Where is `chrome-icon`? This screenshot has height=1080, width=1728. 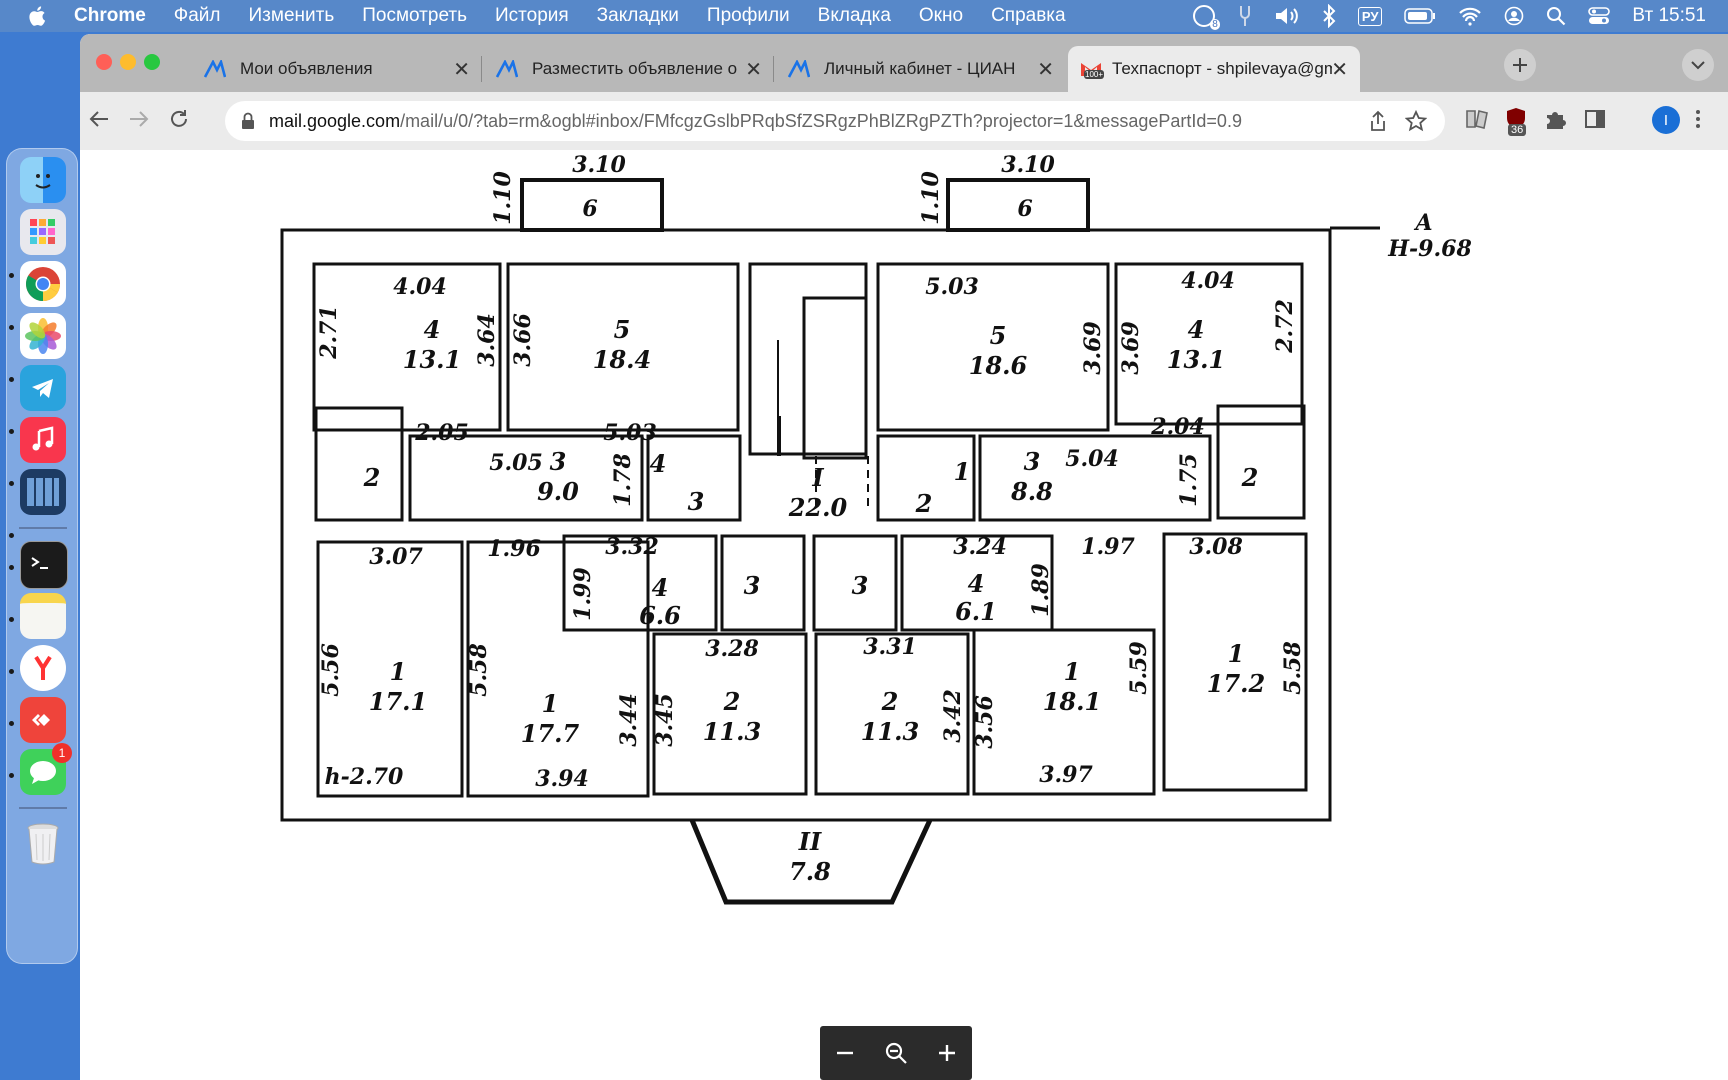 chrome-icon is located at coordinates (43, 284).